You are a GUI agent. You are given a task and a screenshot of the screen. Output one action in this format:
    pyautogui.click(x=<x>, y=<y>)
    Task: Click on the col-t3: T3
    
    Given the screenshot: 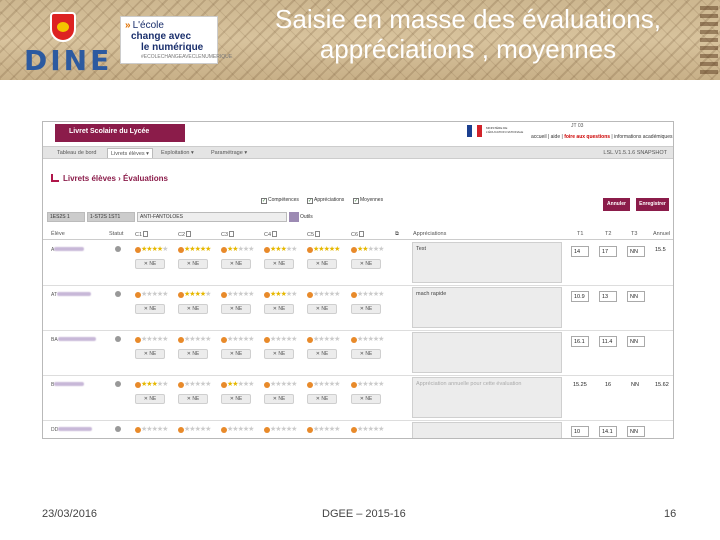 What is the action you would take?
    pyautogui.click(x=634, y=234)
    